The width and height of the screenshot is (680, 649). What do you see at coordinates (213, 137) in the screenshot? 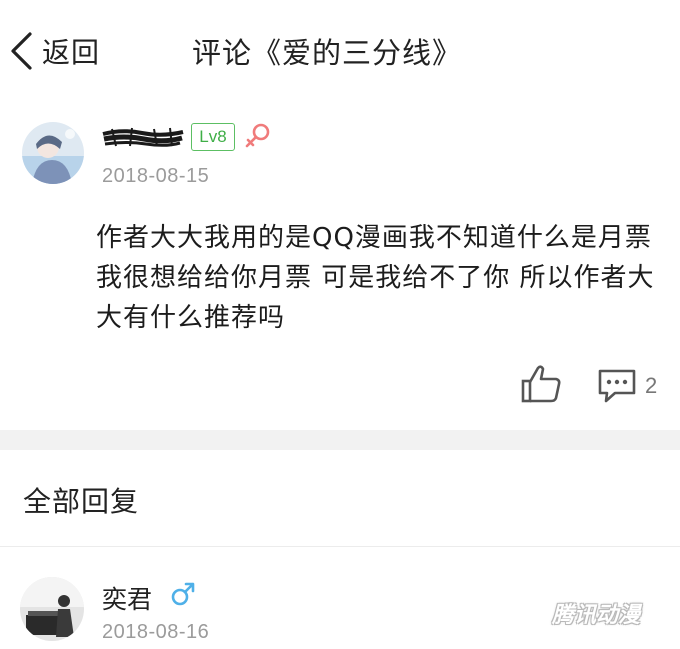
I see `level-badge: Lv8` at bounding box center [213, 137].